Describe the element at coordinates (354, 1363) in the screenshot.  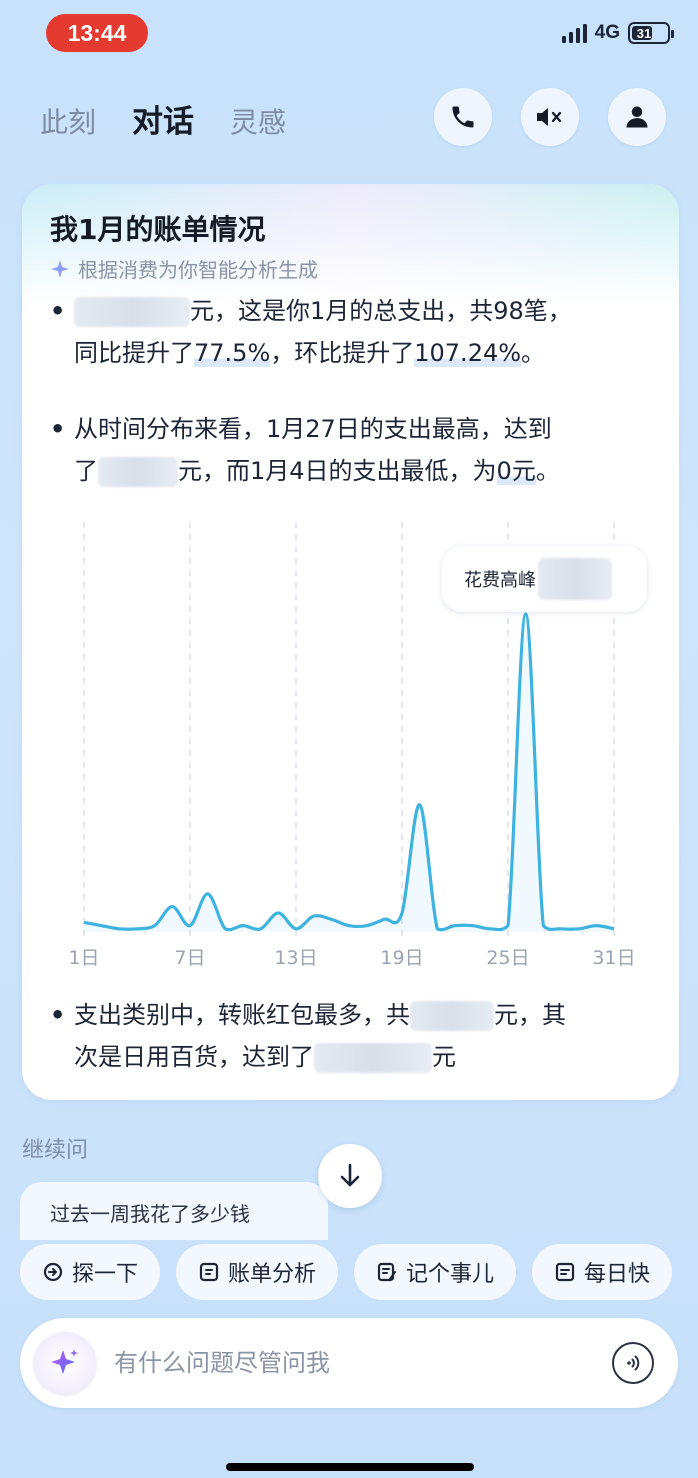
I see `chat-input` at that location.